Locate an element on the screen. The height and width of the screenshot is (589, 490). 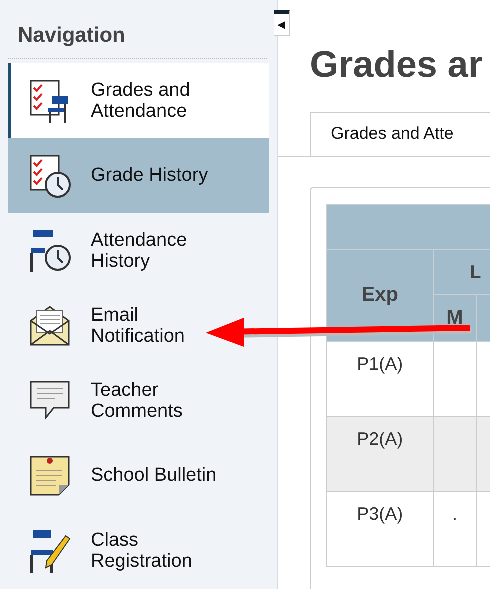
sidebar-heading: Navigation is located at coordinates (137, 40).